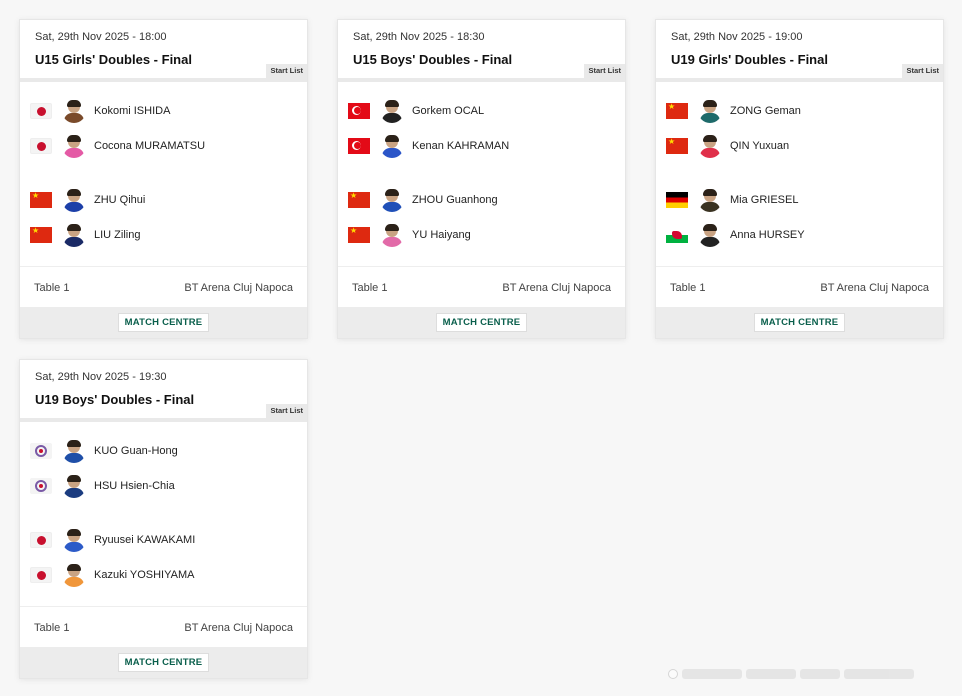 This screenshot has height=696, width=962. Describe the element at coordinates (767, 235) in the screenshot. I see `player-name: Anna HURSEY` at that location.